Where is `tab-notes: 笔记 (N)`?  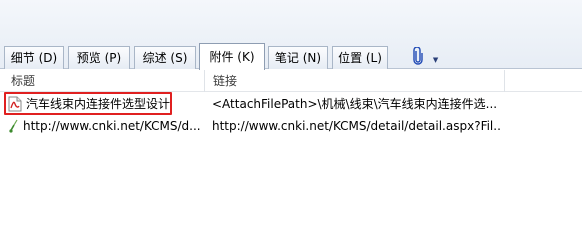 tab-notes: 笔记 (N) is located at coordinates (298, 57).